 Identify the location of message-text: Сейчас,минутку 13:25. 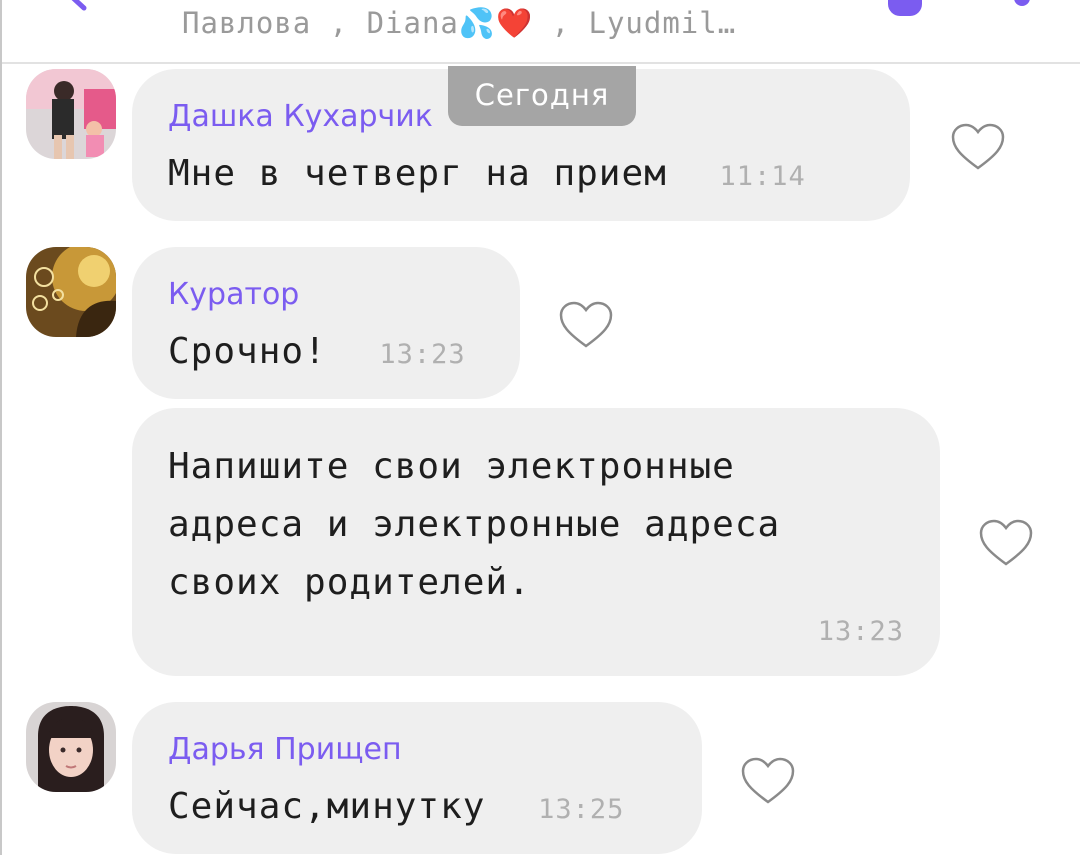
(396, 806).